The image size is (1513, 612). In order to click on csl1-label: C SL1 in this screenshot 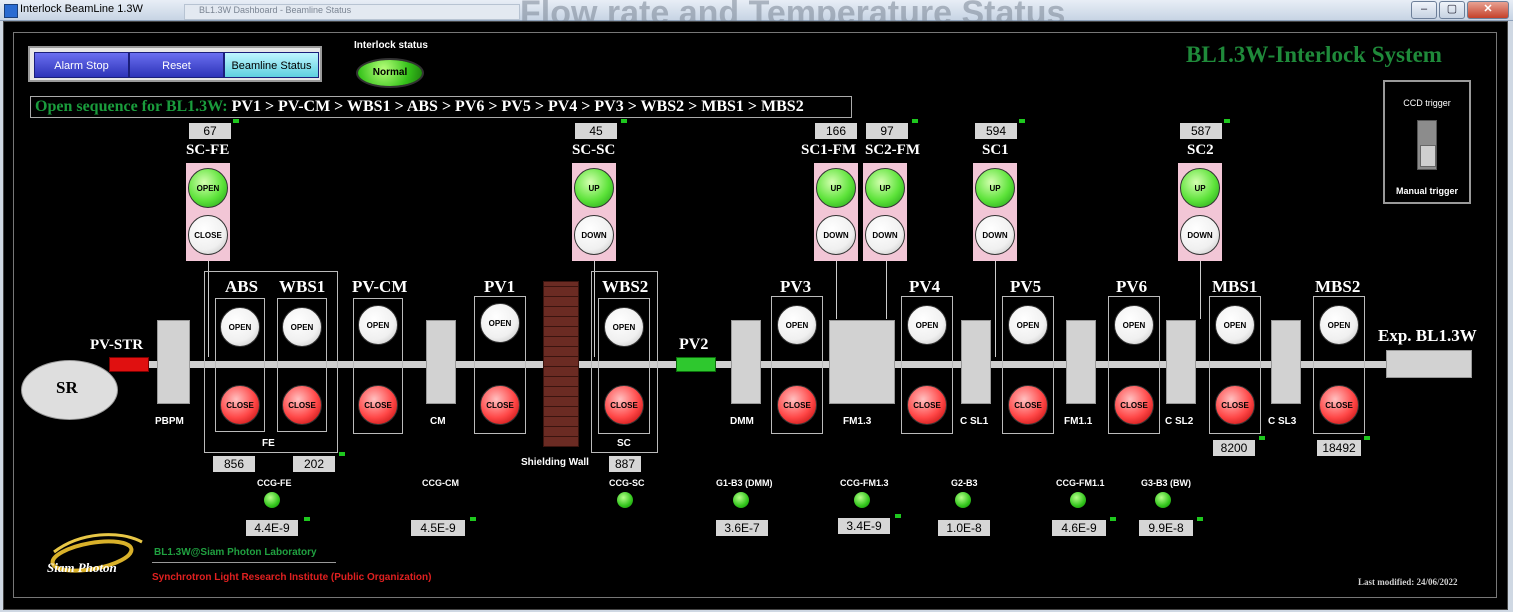, I will do `click(974, 421)`.